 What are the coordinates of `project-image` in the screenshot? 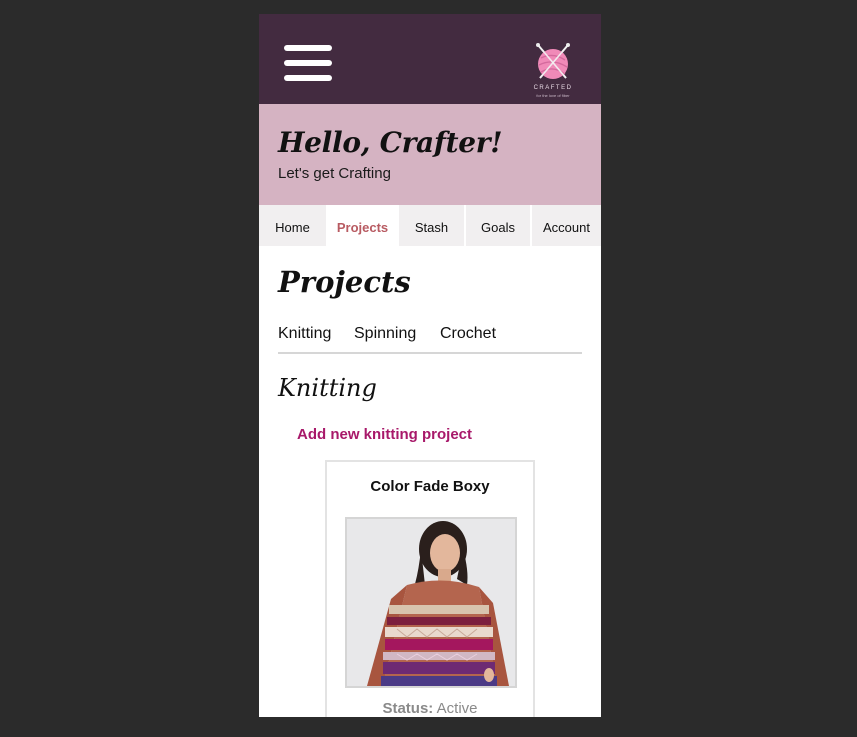 It's located at (431, 602).